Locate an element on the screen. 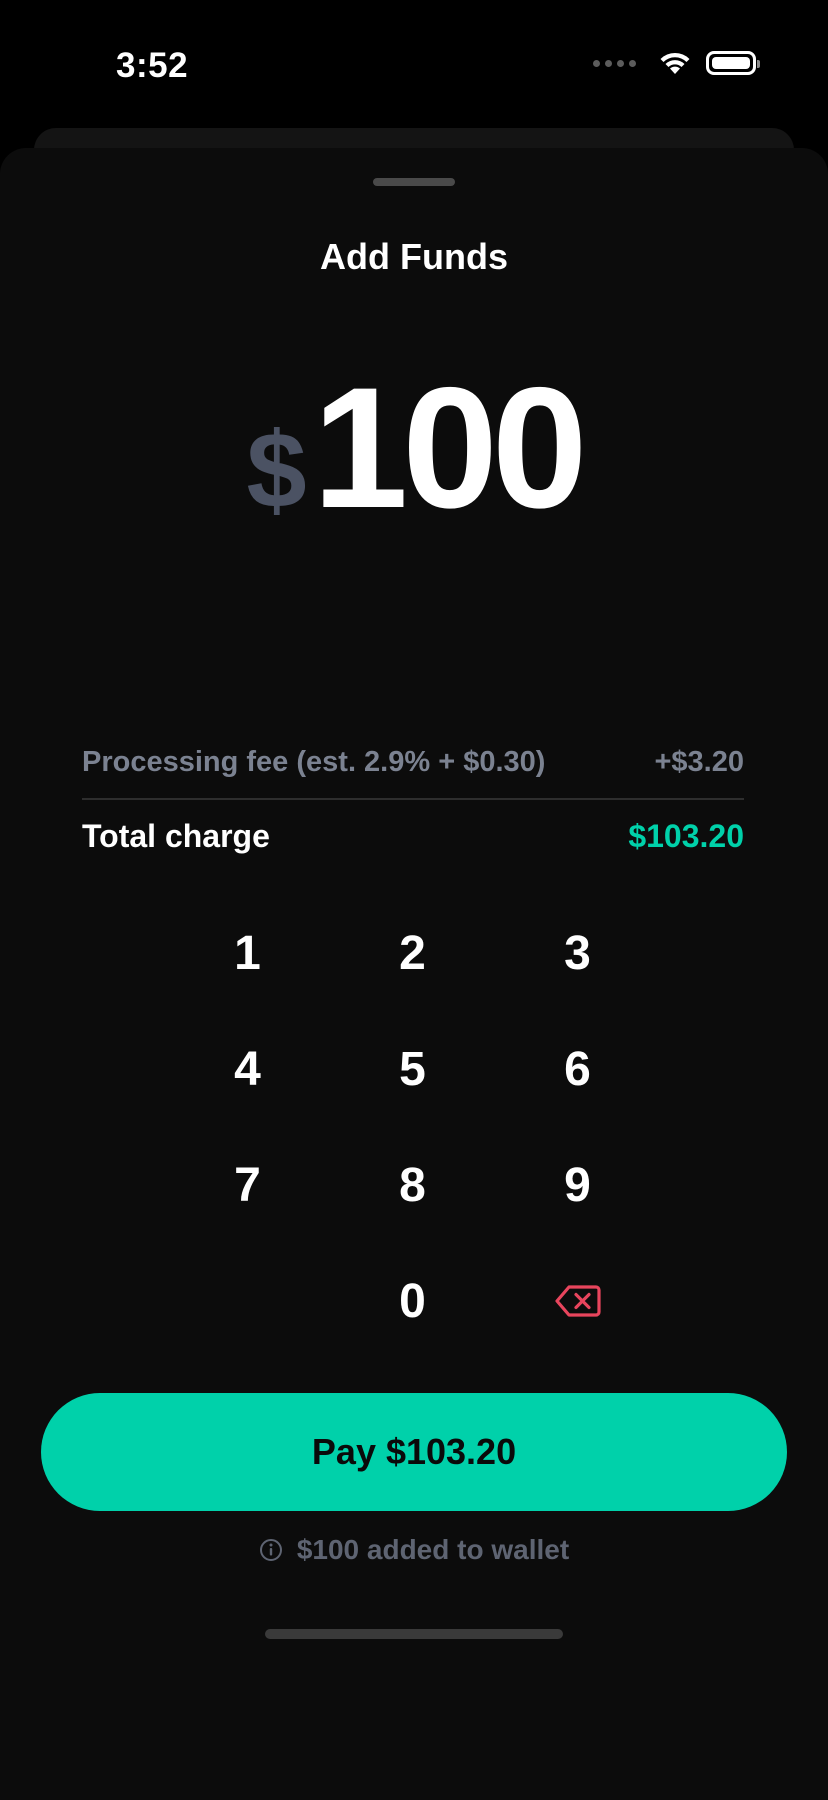 This screenshot has height=1800, width=828. status-icons is located at coordinates (676, 63).